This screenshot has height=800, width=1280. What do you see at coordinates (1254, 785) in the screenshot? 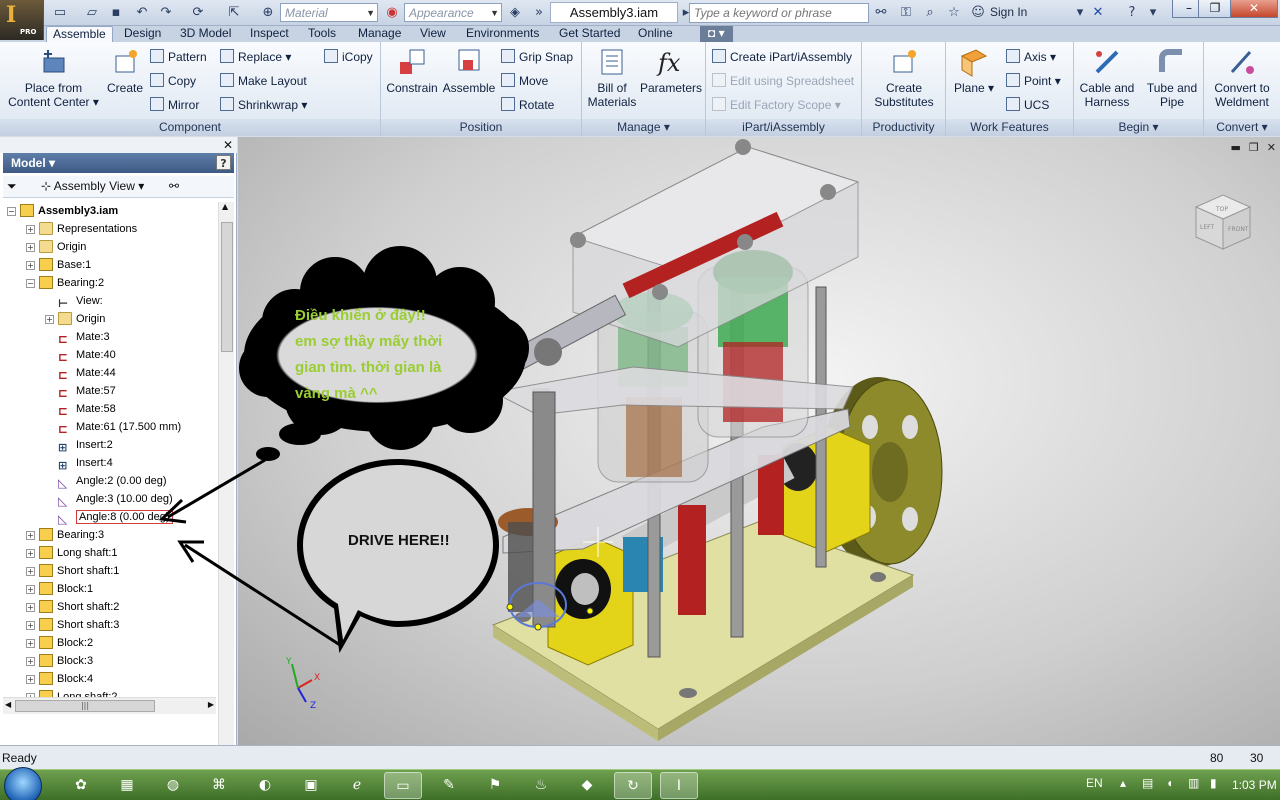
I see `clock: 1:03 PM` at bounding box center [1254, 785].